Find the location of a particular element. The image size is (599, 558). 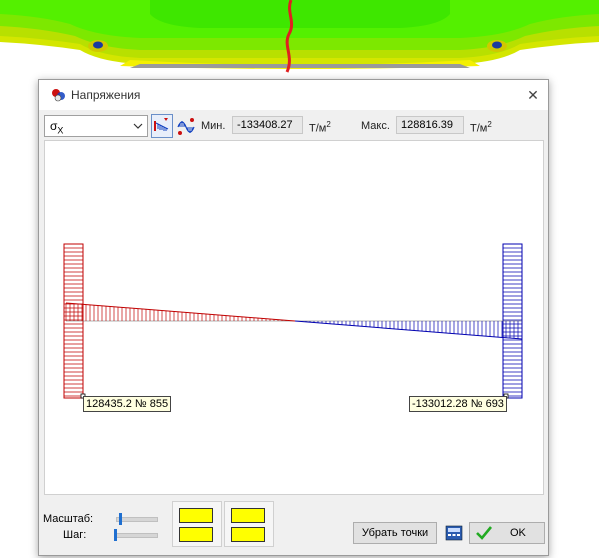

contour-plot-strip is located at coordinates (299, 37).